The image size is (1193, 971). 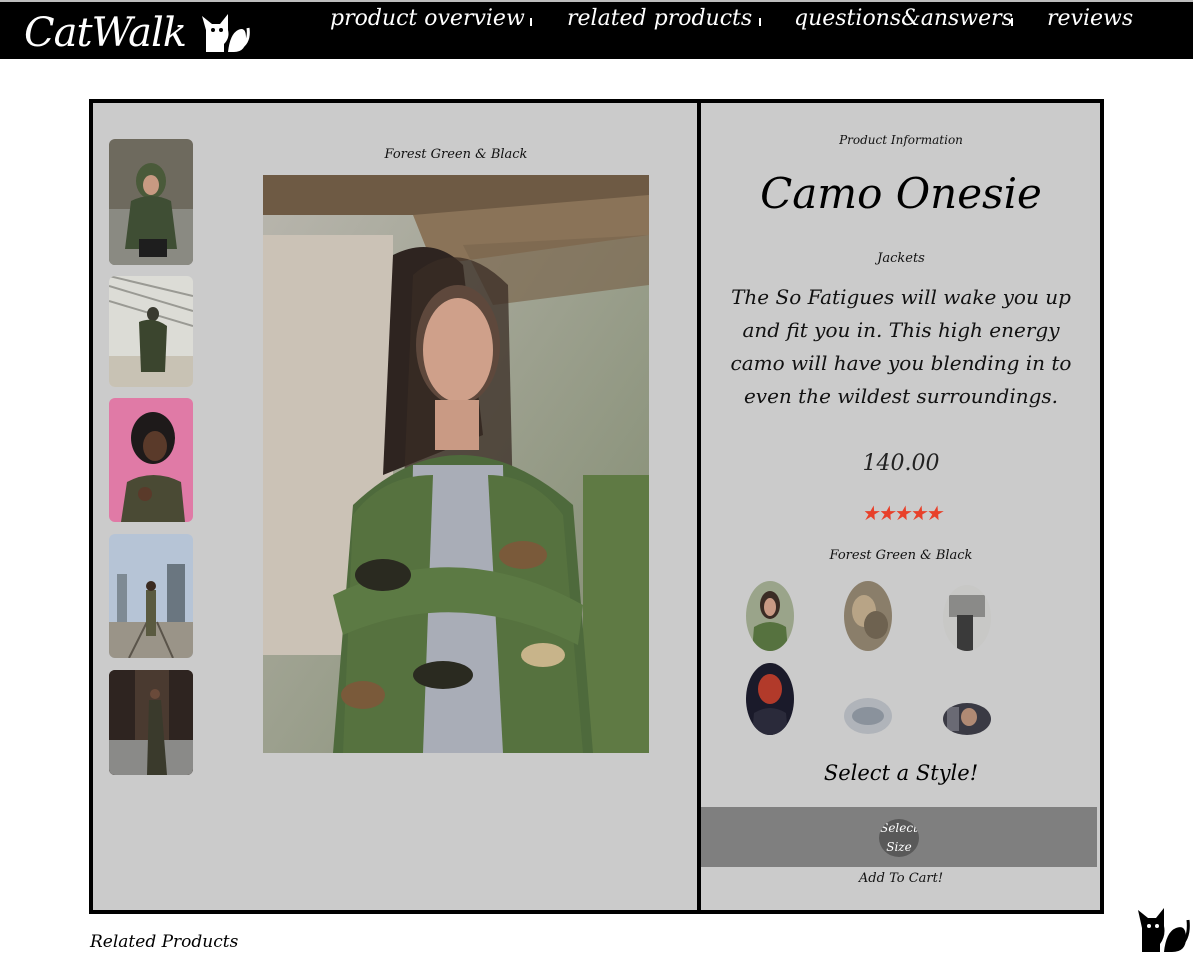 What do you see at coordinates (1090, 18) in the screenshot?
I see `nav-reviews: reviews` at bounding box center [1090, 18].